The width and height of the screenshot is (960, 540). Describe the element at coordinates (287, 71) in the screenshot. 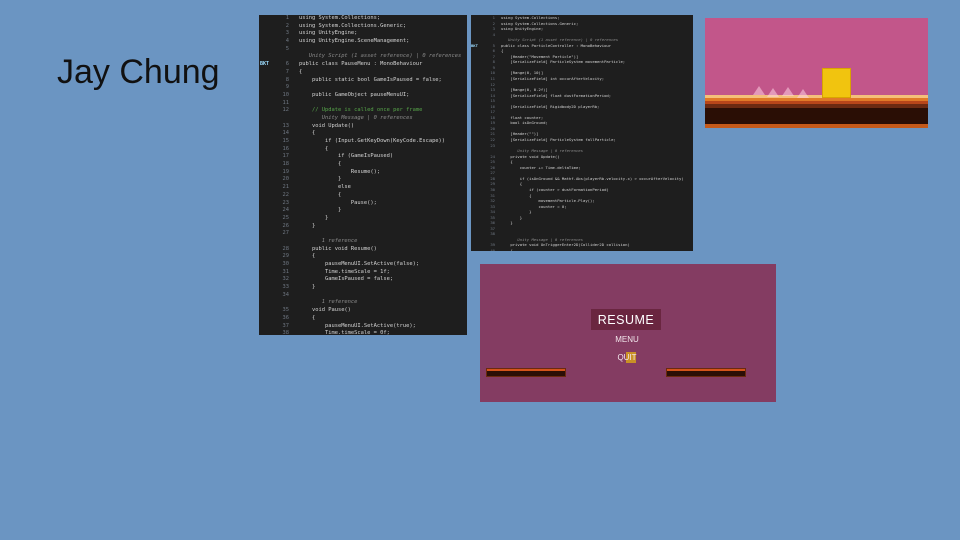

I see `line-number: 7` at that location.